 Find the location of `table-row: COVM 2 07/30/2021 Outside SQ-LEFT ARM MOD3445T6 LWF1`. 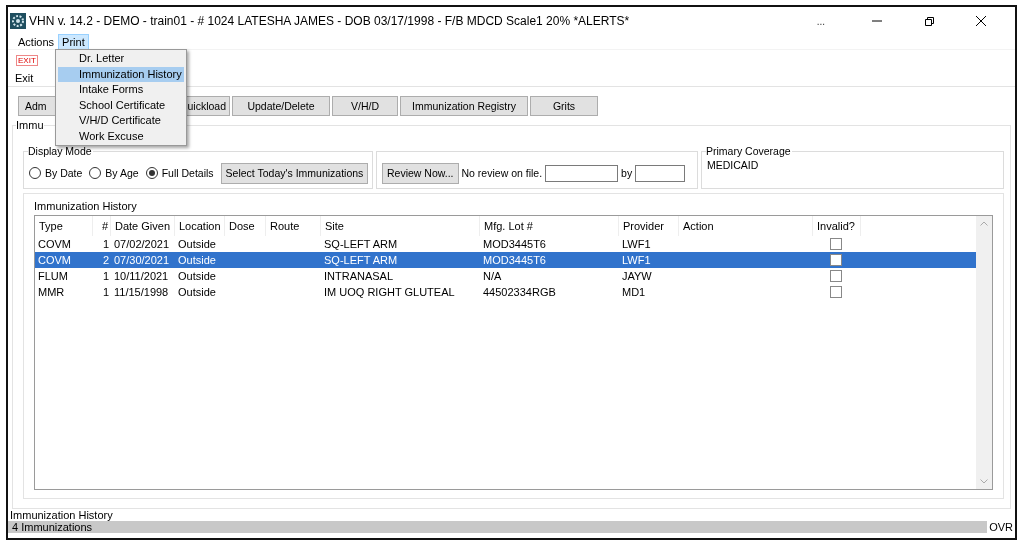

table-row: COVM 2 07/30/2021 Outside SQ-LEFT ARM MOD3445T6 LWF1 is located at coordinates (505, 260).